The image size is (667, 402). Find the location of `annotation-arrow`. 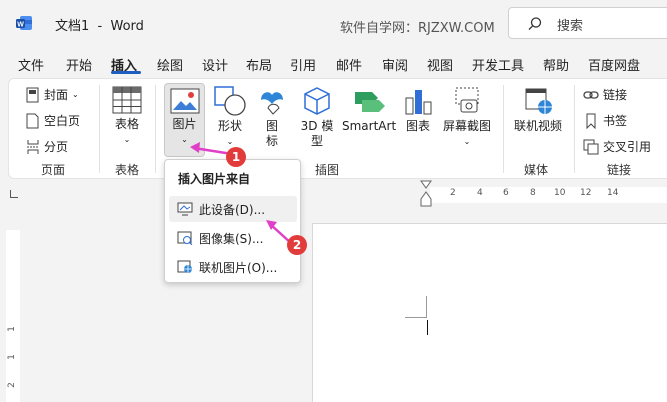

annotation-arrow is located at coordinates (241, 193).